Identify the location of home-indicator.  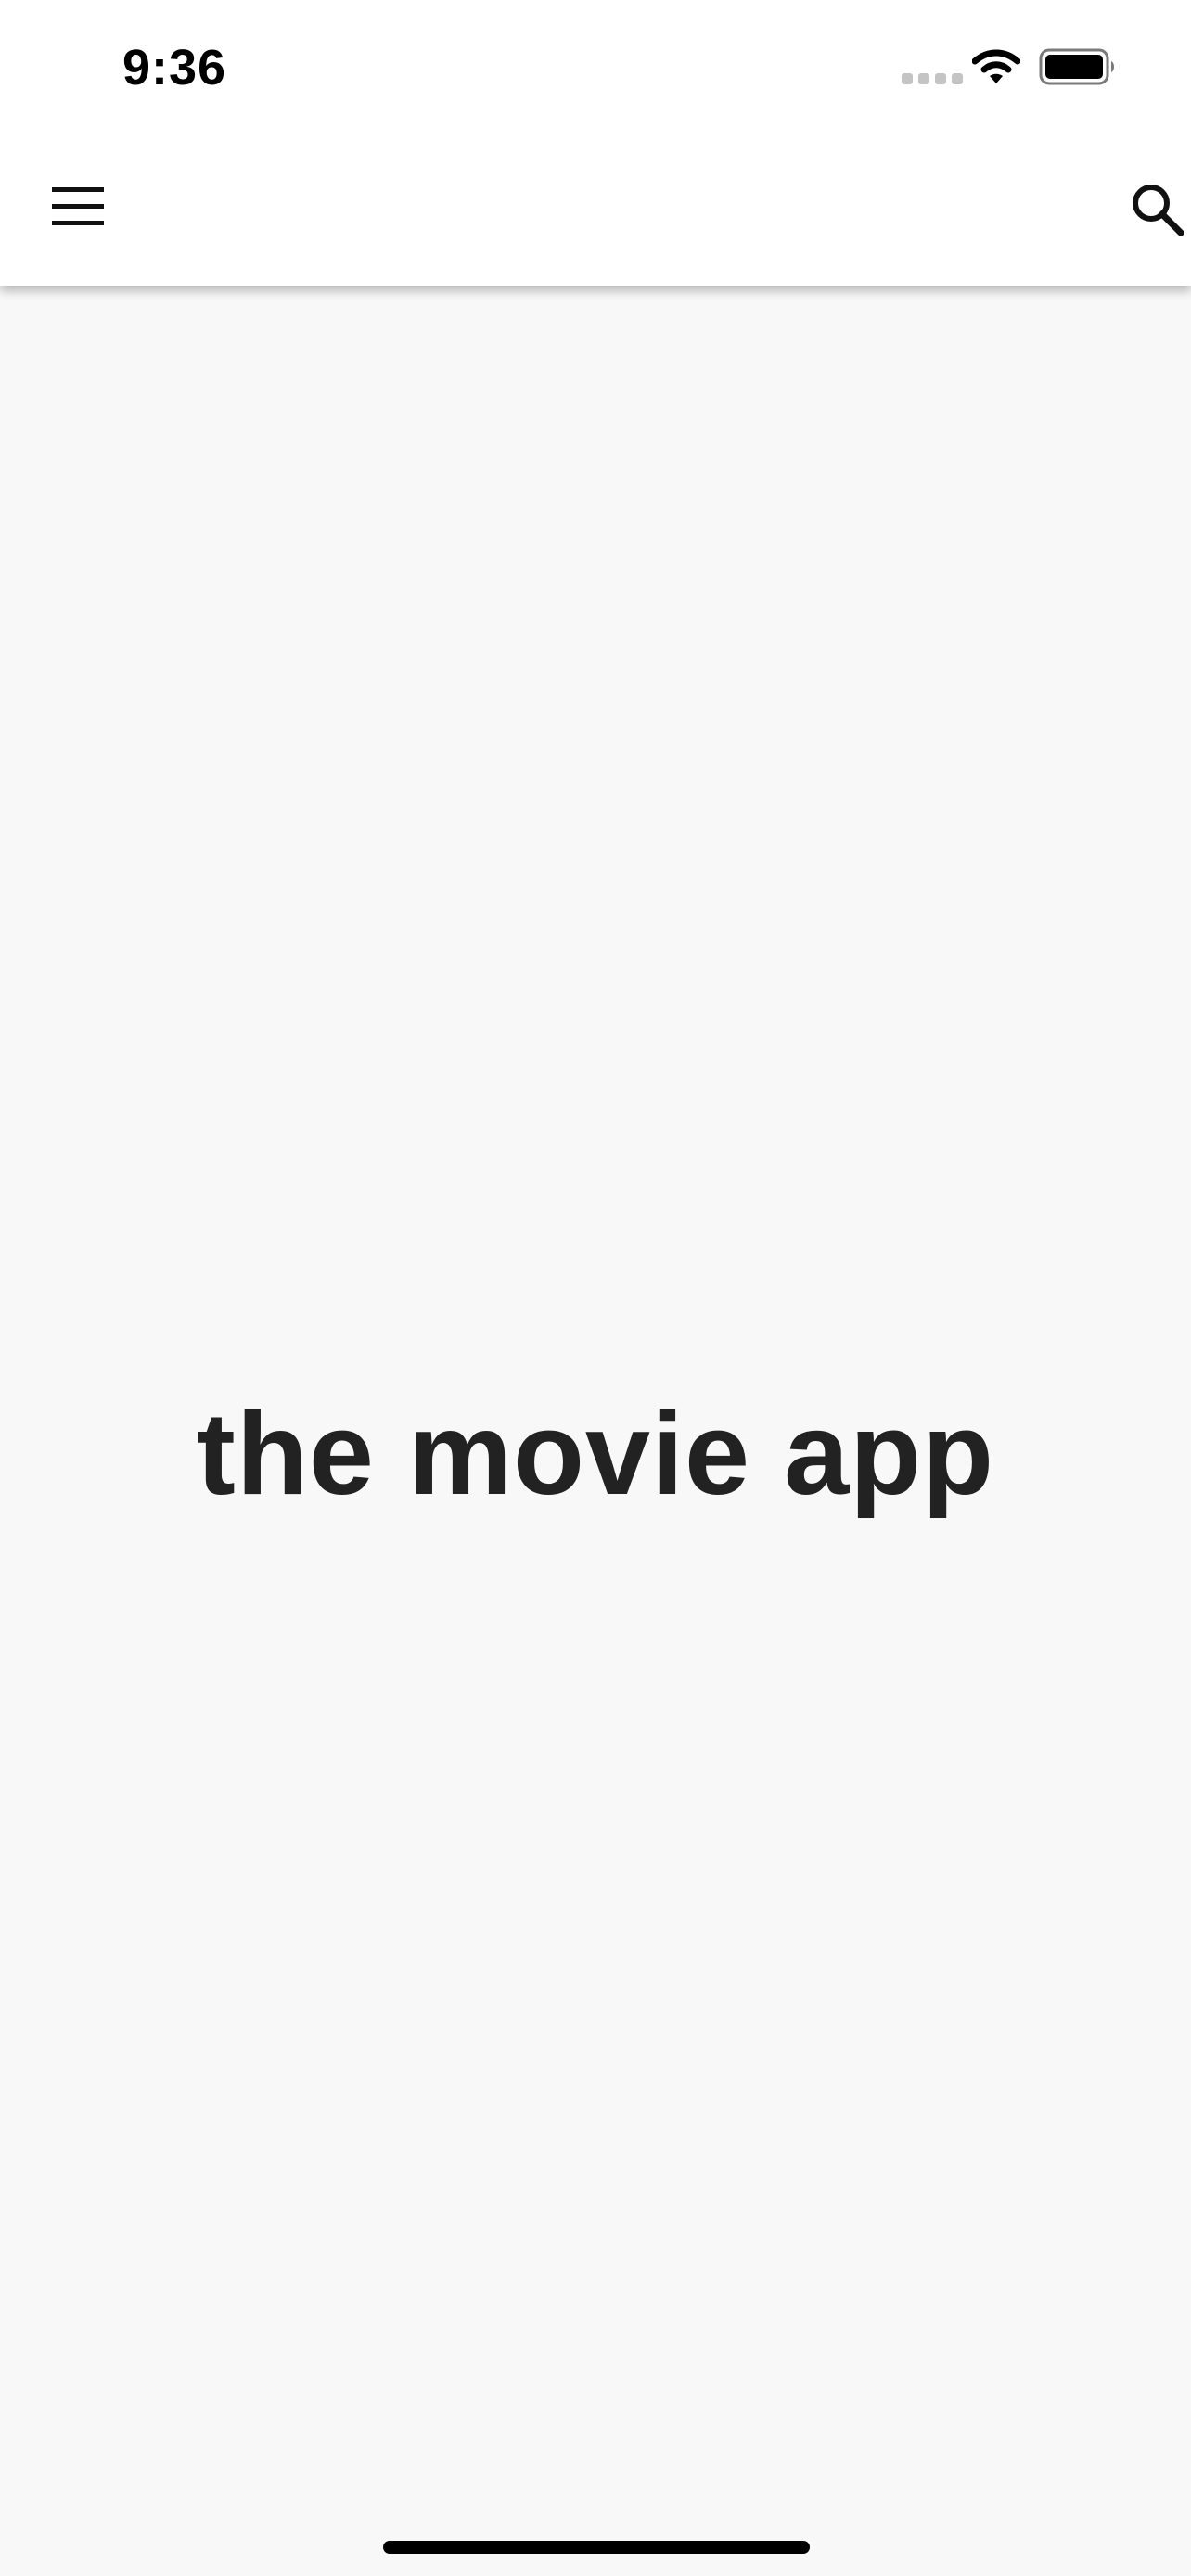
(597, 2547).